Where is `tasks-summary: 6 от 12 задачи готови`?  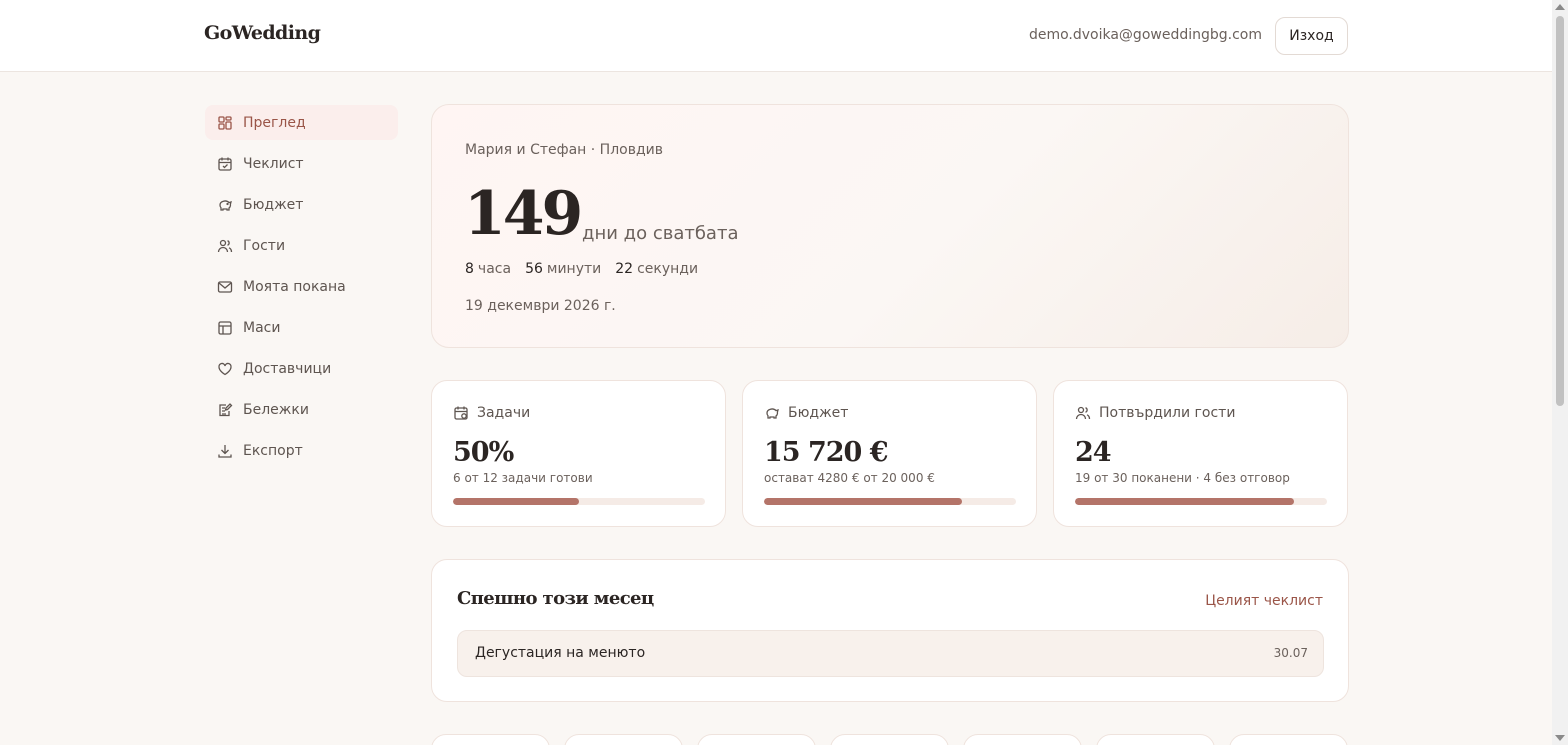 tasks-summary: 6 от 12 задачи готови is located at coordinates (523, 478).